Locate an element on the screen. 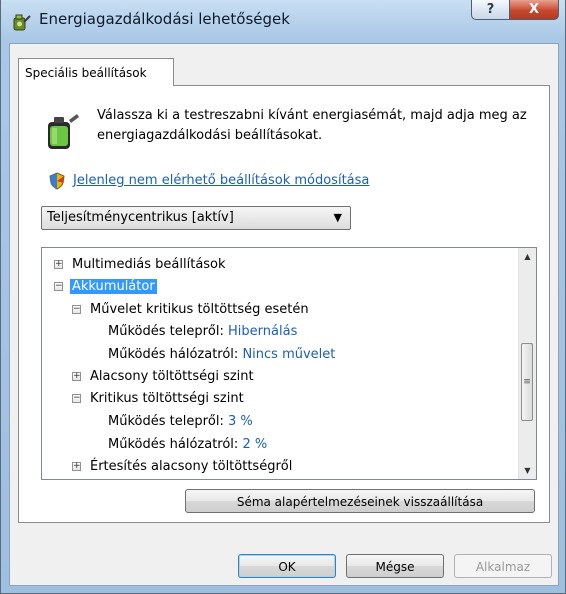  power-plan-dropdown: Teljesítménycentrikus [aktív] ▼ is located at coordinates (196, 218).